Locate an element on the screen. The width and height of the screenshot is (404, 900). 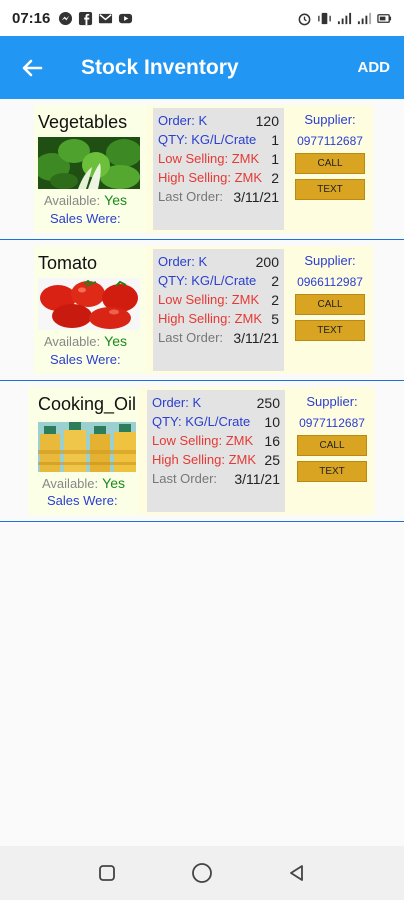
product-panel: Cooking_Oil Available: Yes Sales Were: is located at coordinates (83, 451).